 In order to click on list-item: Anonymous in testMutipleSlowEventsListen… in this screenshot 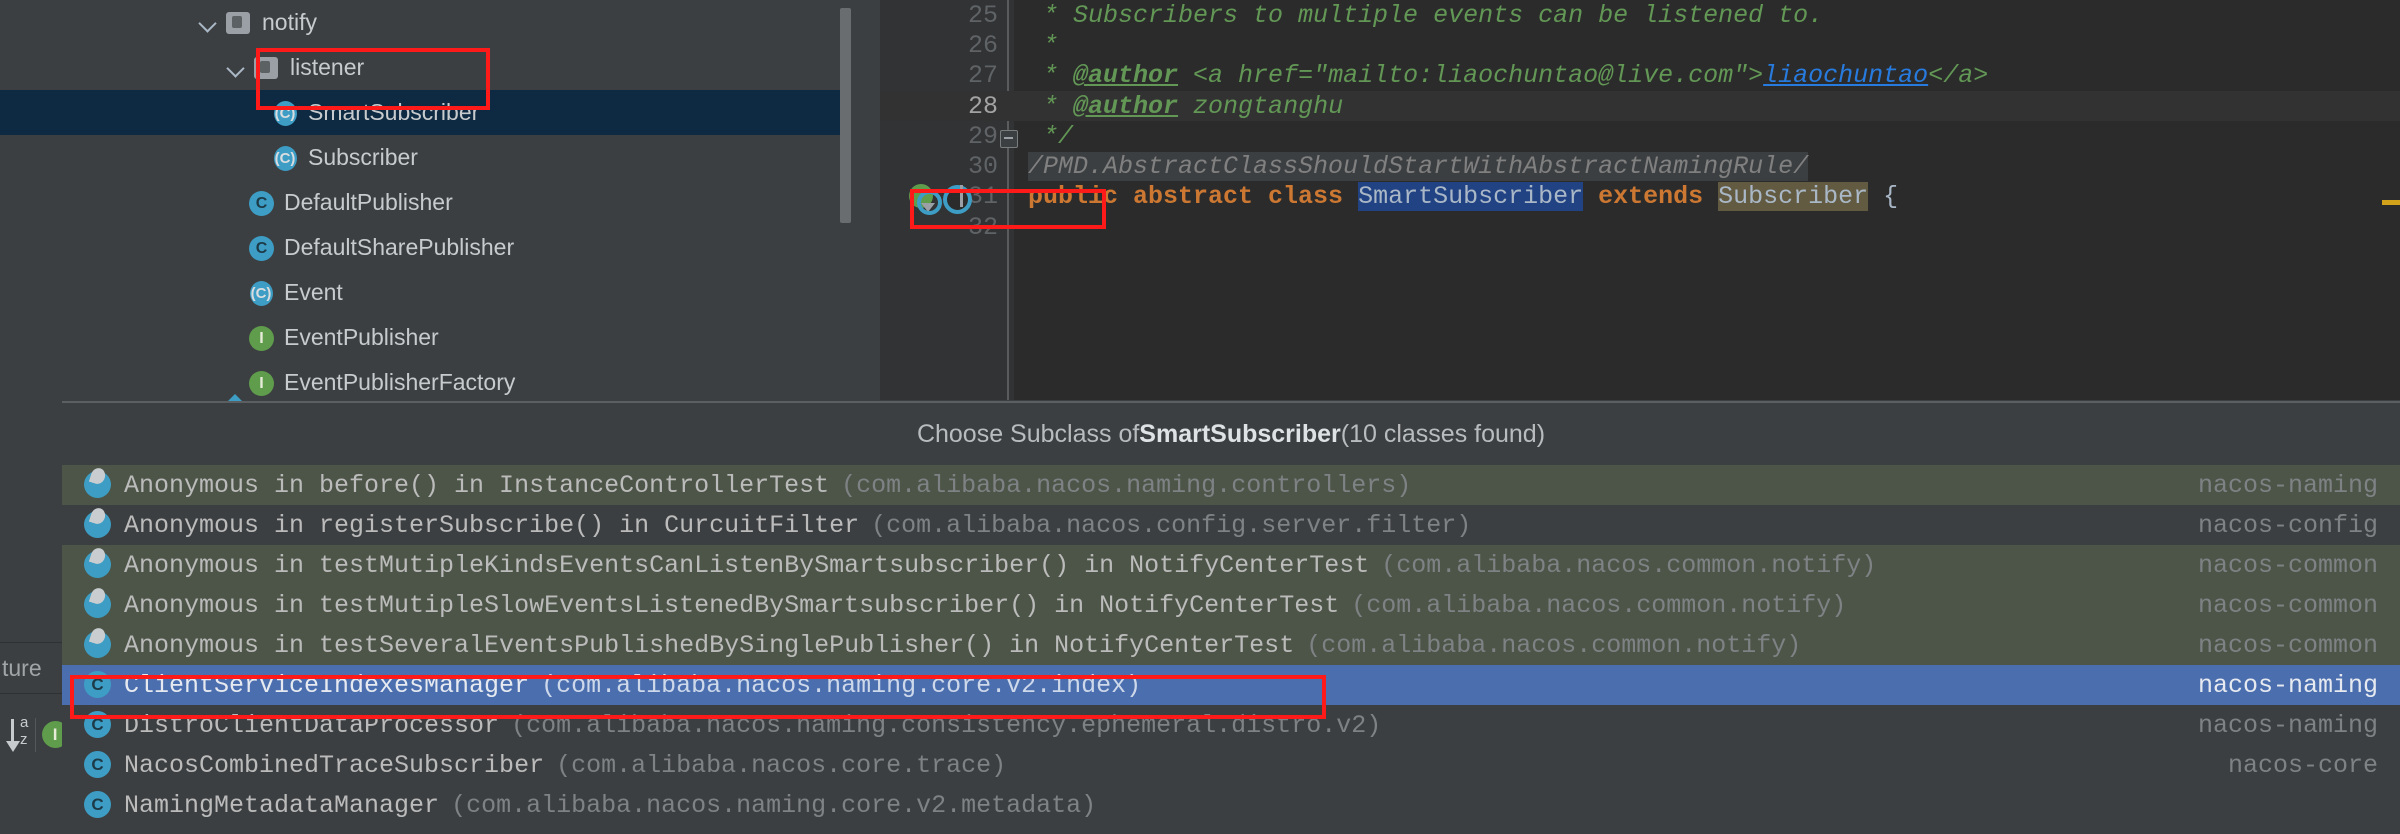, I will do `click(1231, 605)`.